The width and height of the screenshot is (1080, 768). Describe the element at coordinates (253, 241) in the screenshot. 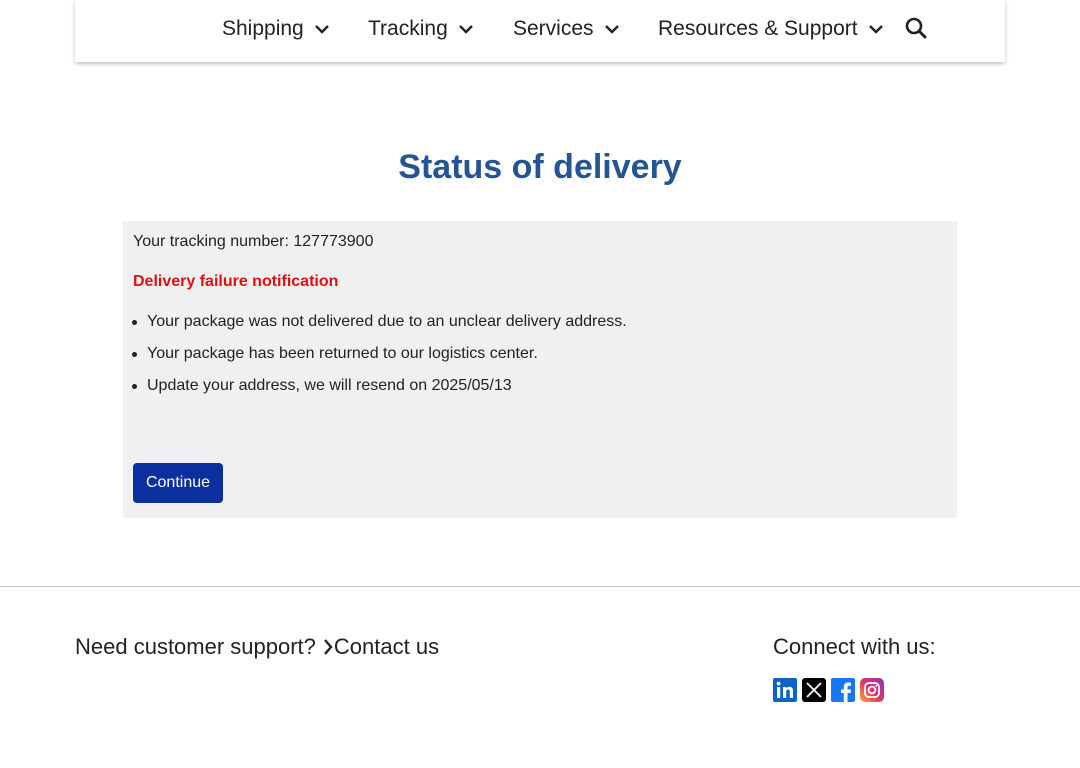

I see `tracking-number: Your tracking number: 127773900` at that location.